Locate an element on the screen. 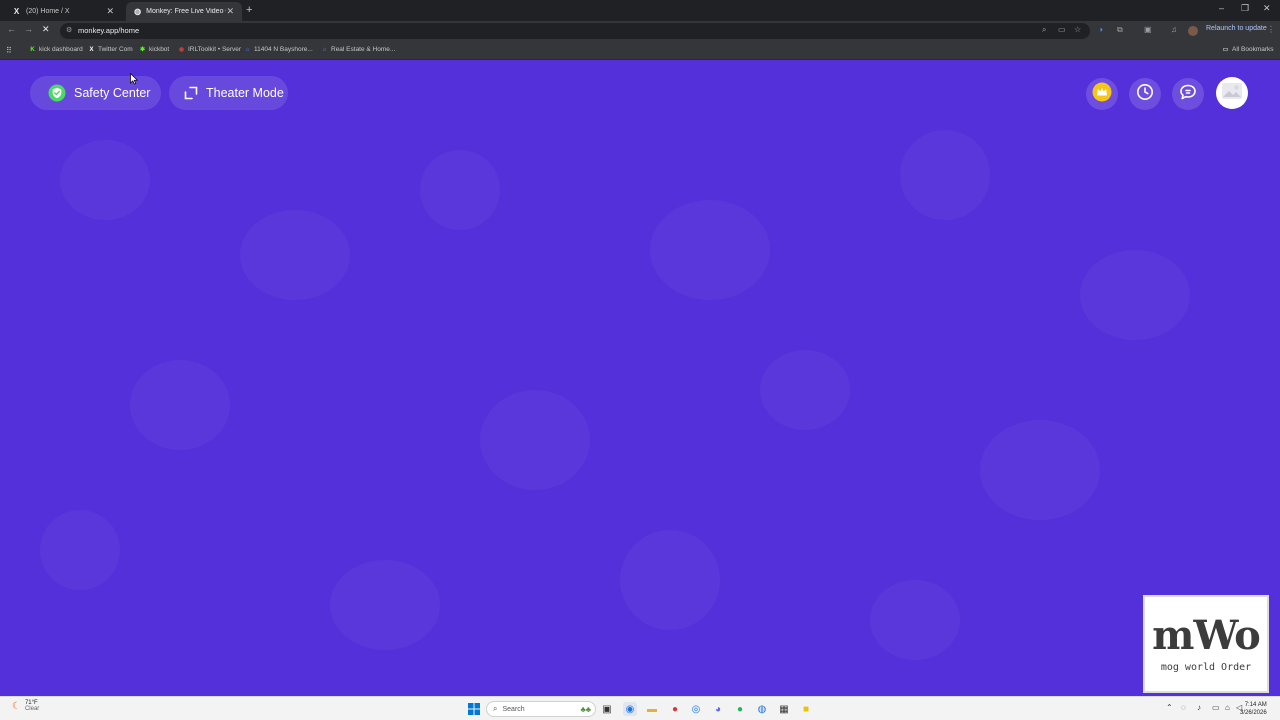  weather-condition: Clear is located at coordinates (32, 709).